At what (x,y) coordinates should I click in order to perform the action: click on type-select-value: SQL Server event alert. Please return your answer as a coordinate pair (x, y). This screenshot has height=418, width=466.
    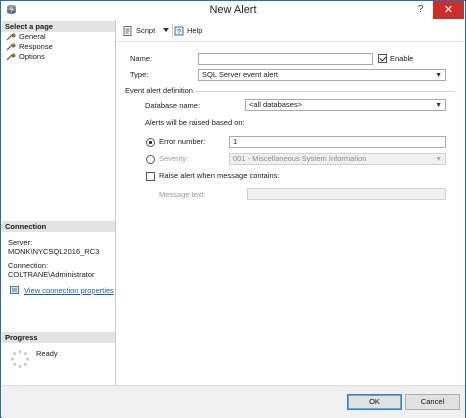
    Looking at the image, I should click on (240, 74).